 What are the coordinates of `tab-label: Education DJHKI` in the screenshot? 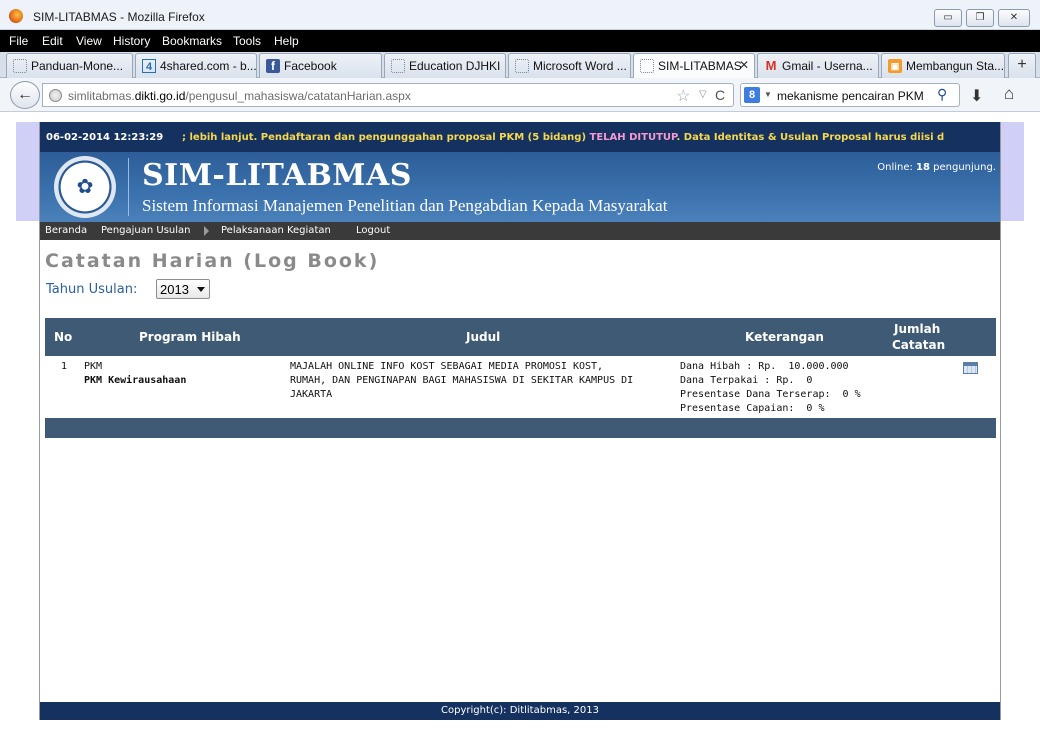 It's located at (455, 66).